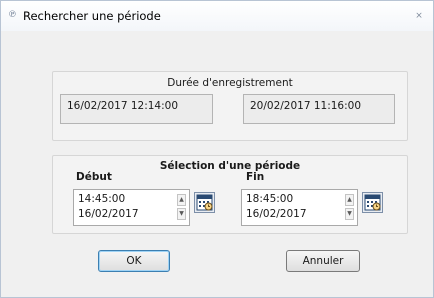 This screenshot has width=434, height=298. I want to click on end-spin-down-button: ▼, so click(349, 214).